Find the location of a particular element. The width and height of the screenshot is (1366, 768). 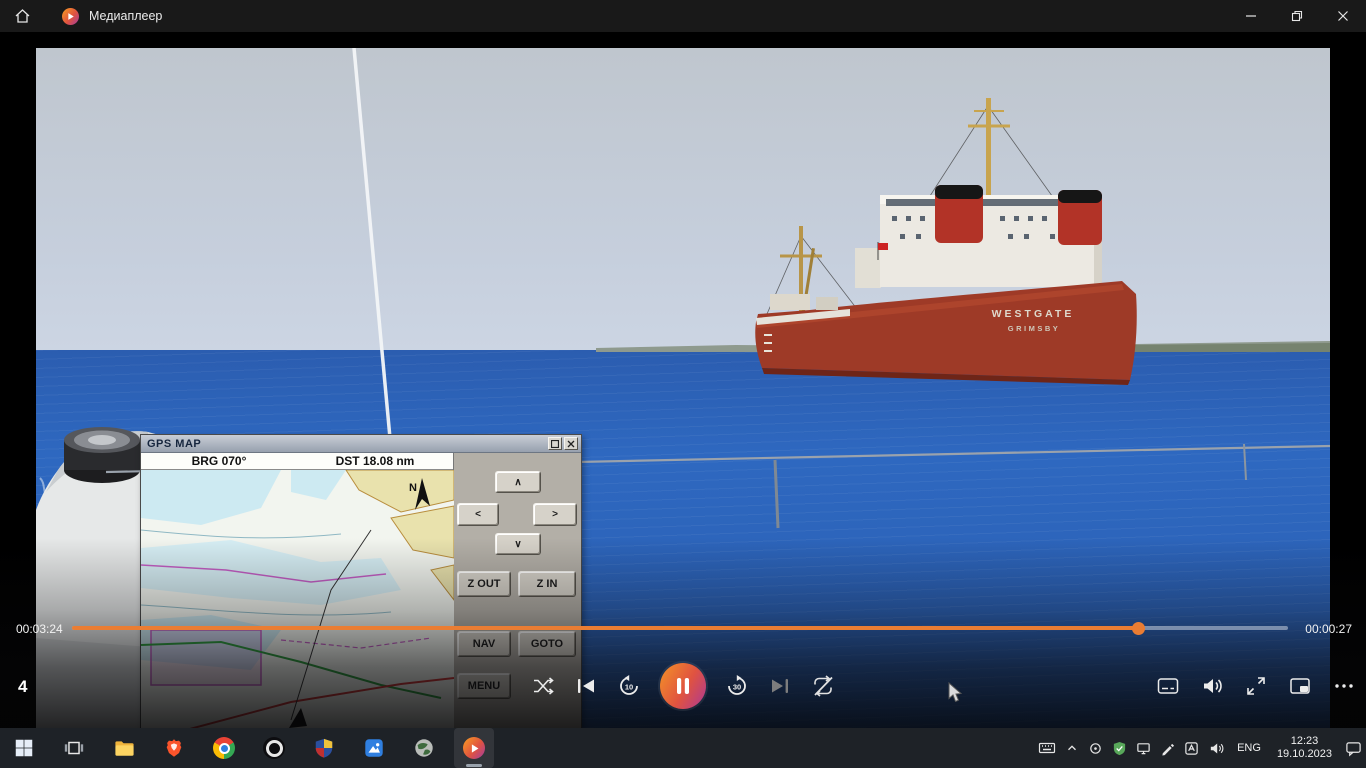

windows-start-icon is located at coordinates (24, 748).